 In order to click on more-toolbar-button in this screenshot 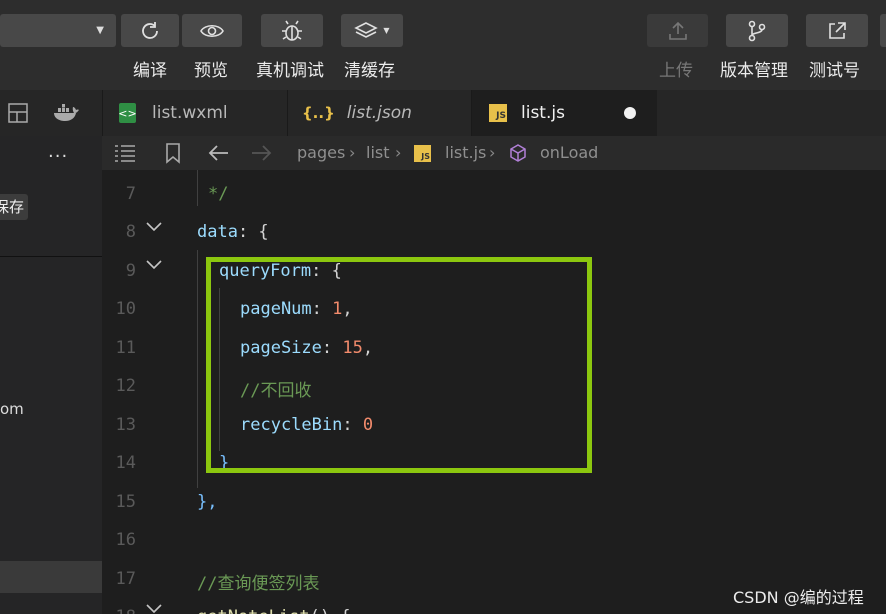, I will do `click(883, 30)`.